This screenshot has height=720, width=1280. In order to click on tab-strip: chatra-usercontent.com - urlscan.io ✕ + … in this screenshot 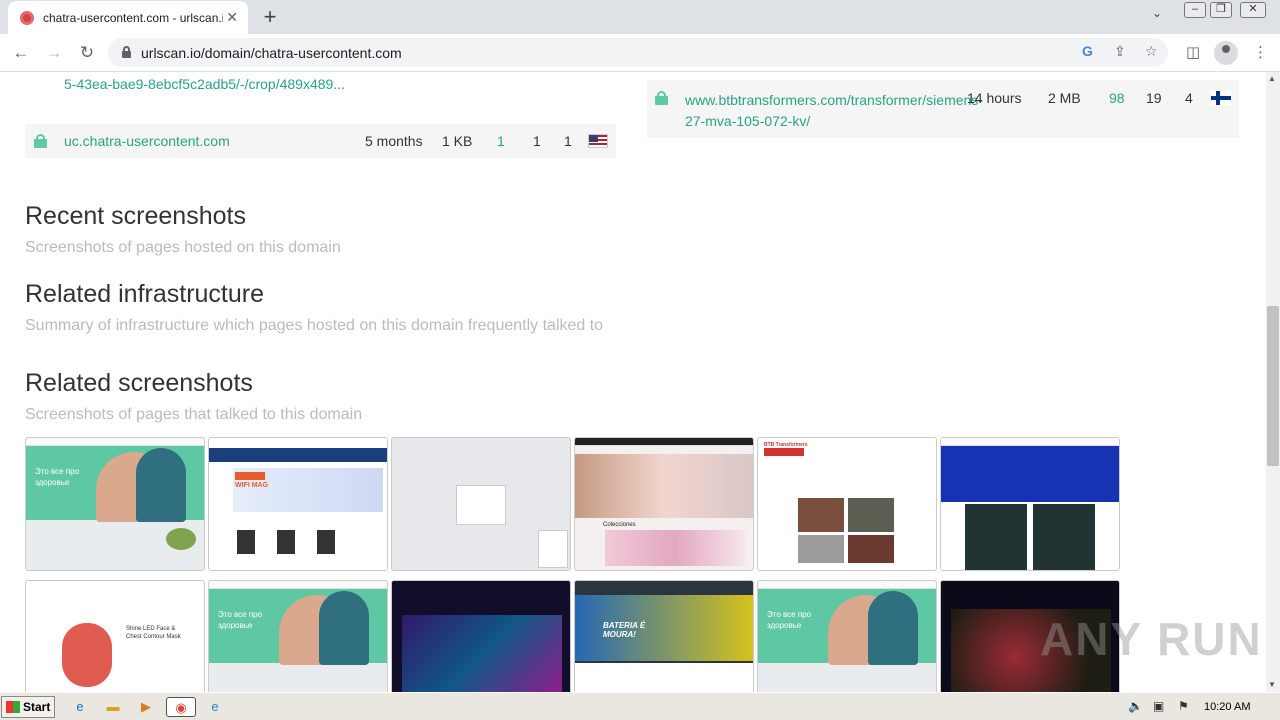, I will do `click(640, 17)`.